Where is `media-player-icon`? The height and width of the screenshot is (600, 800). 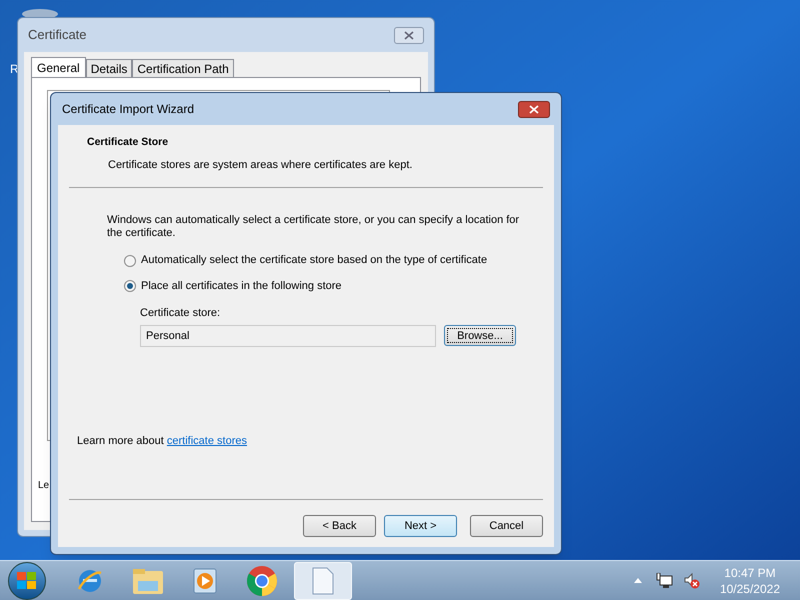 media-player-icon is located at coordinates (205, 580).